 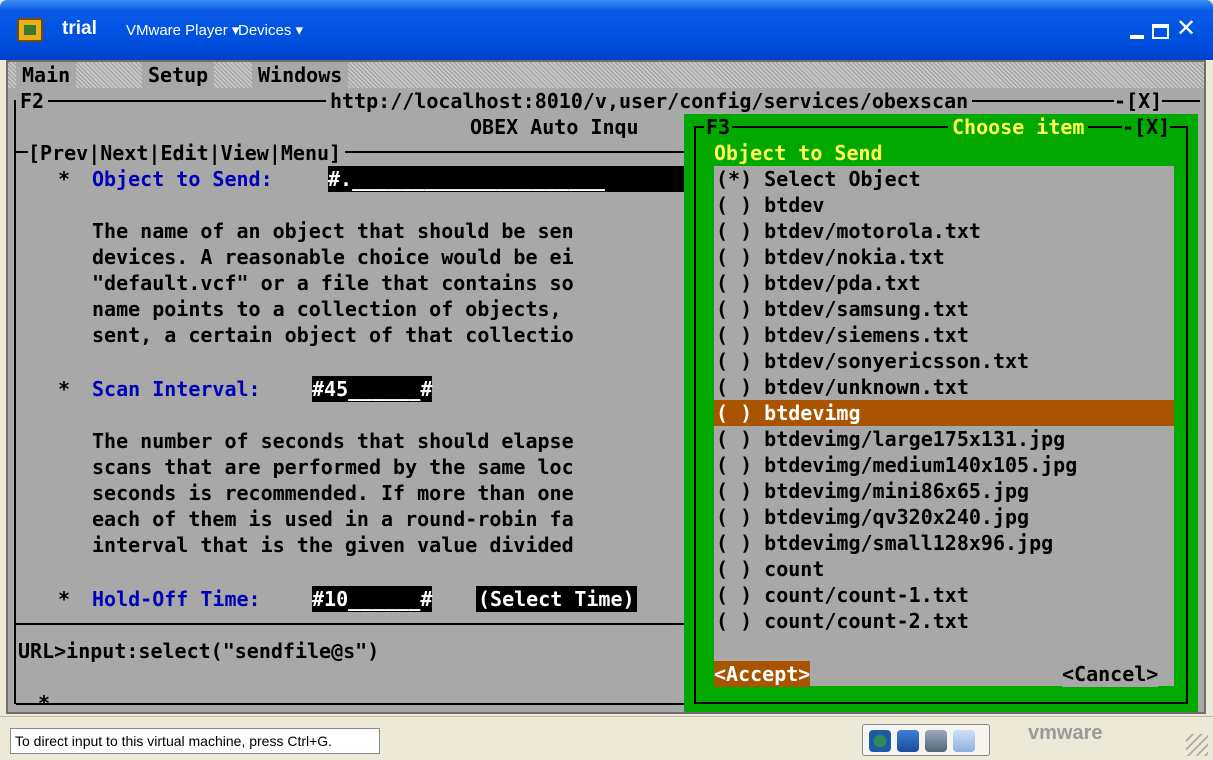 I want to click on minimize-button, so click(x=1139, y=29).